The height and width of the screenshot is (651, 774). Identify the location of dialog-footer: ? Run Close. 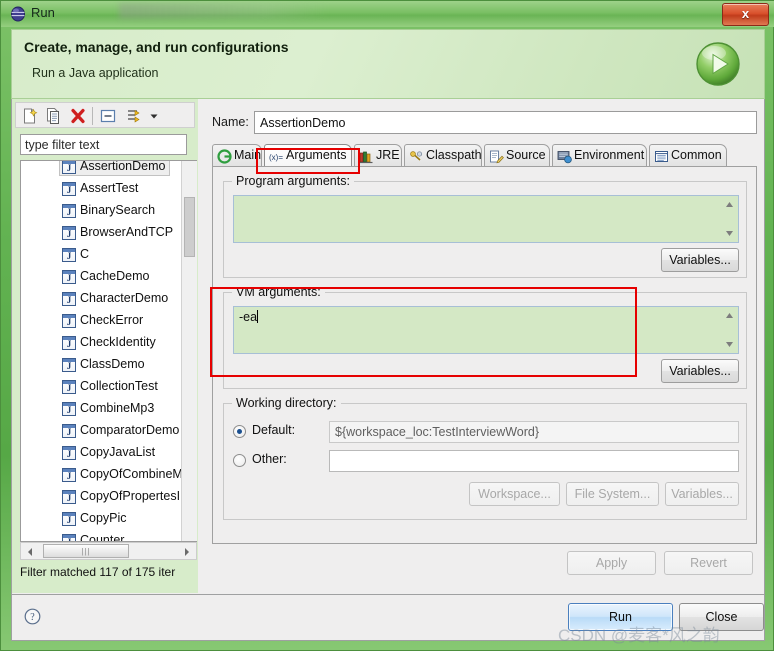
(388, 618).